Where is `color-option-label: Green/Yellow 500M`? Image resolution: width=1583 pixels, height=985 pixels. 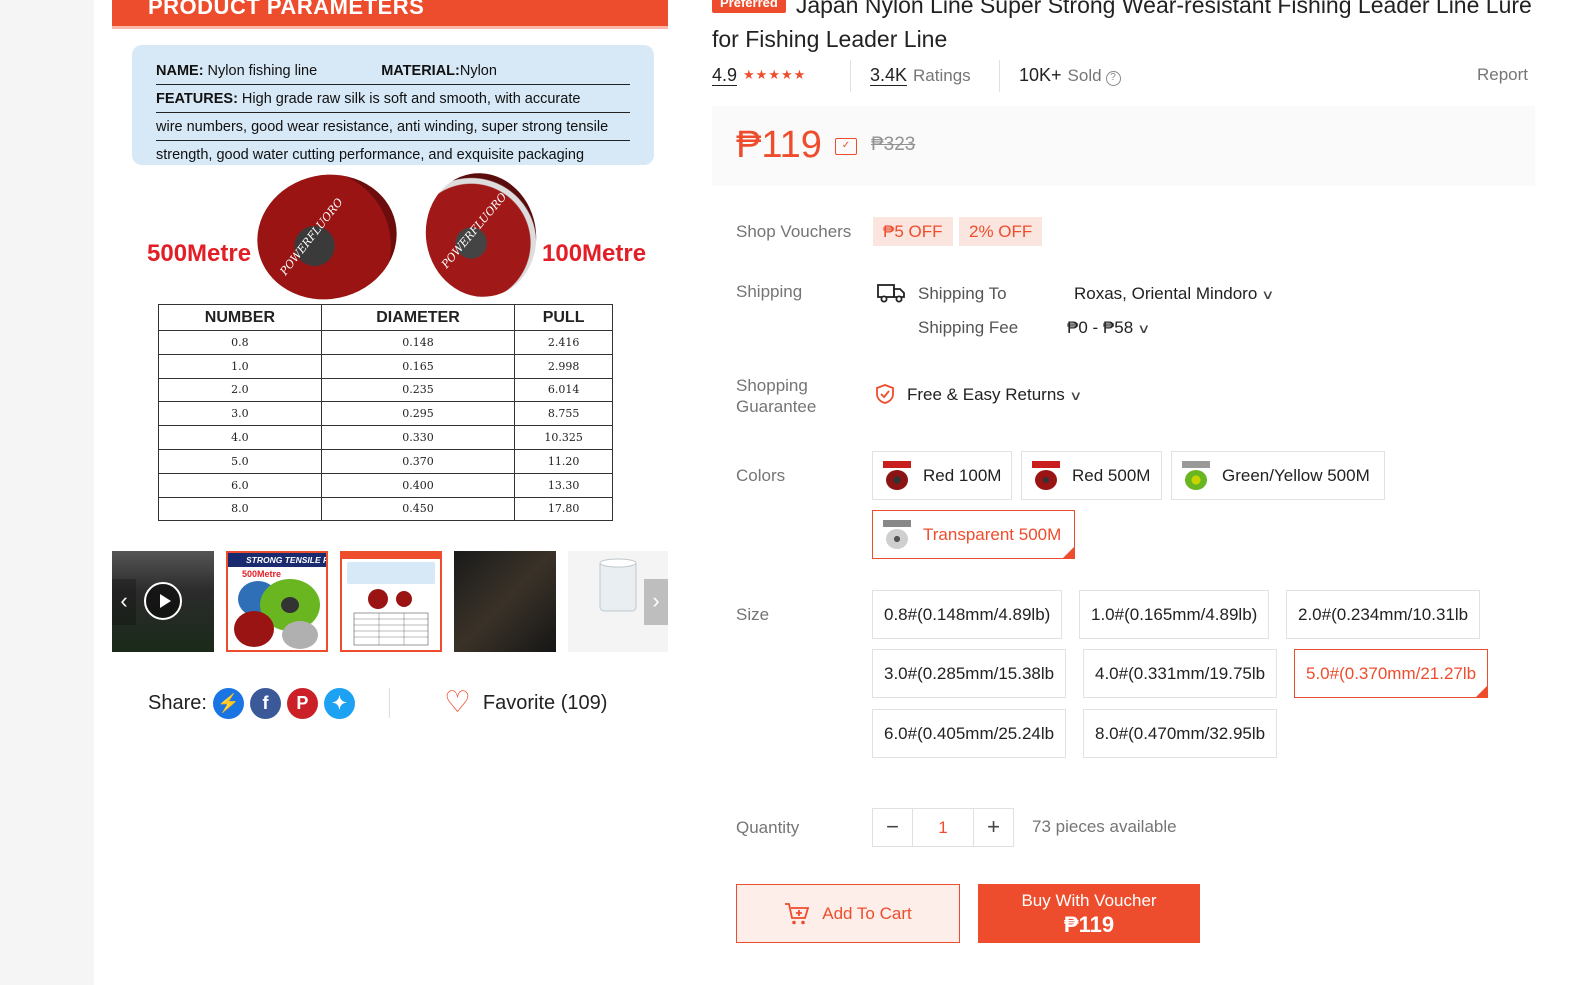 color-option-label: Green/Yellow 500M is located at coordinates (1296, 475).